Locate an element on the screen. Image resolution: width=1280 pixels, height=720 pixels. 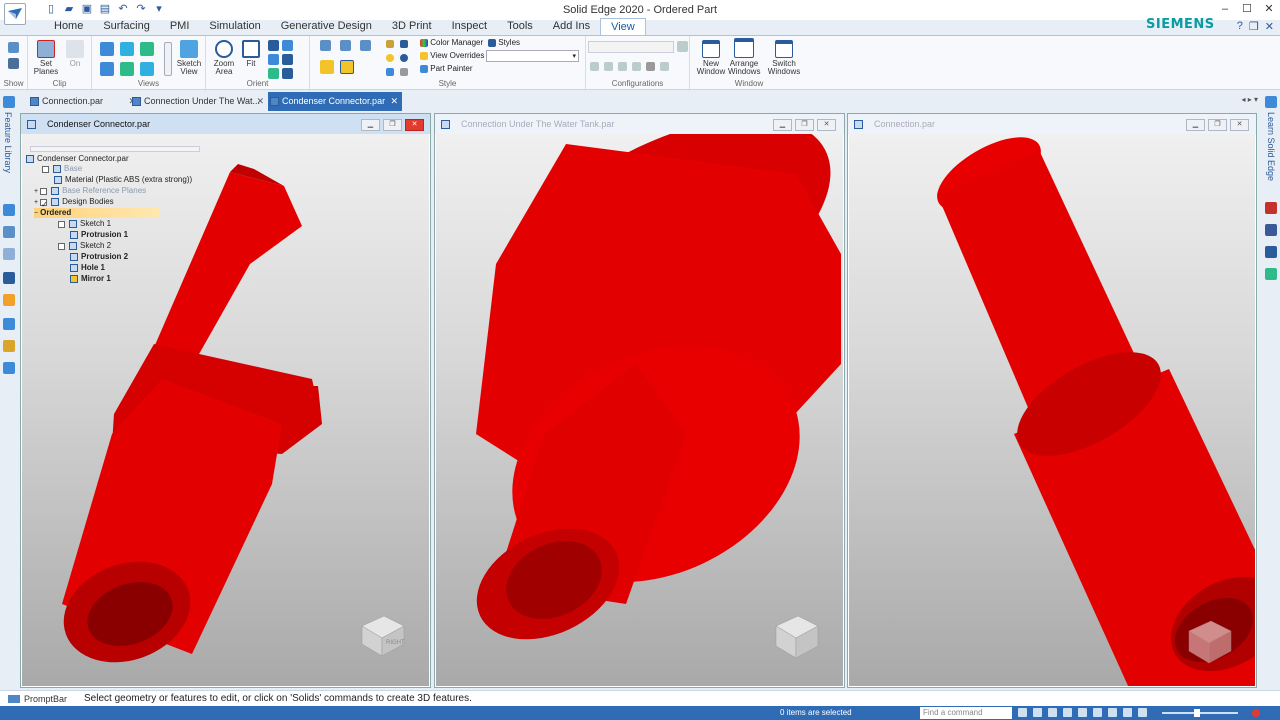
promptbar-icon is located at coordinates (14, 699).